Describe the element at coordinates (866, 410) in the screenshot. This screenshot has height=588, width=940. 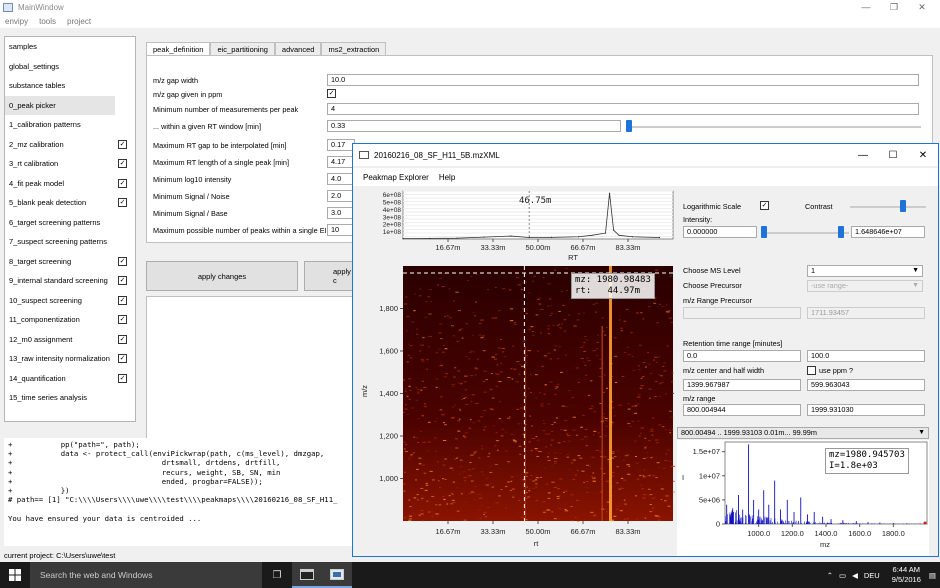
I see `mz-range-max-field: 1999.931030` at that location.